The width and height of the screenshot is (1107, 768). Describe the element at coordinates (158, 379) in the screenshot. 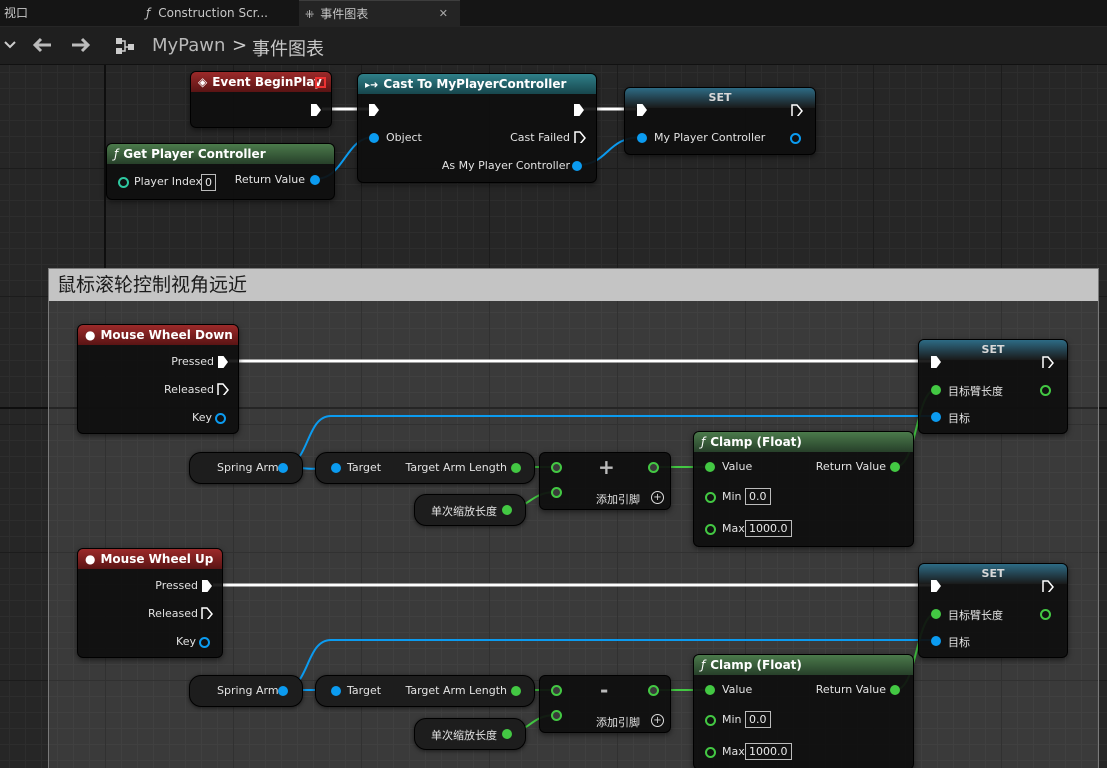

I see `mouse-wheel-down-node: ● Mouse Wheel Down Pressed Released Key` at that location.